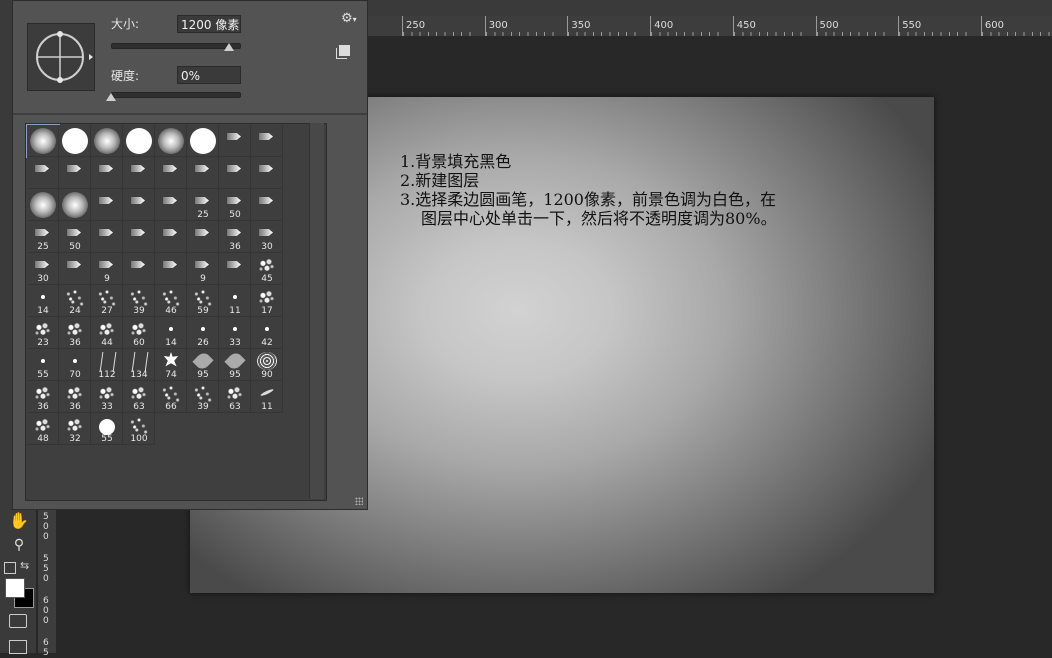 This screenshot has width=1052, height=658. What do you see at coordinates (139, 301) in the screenshot?
I see `brush-preset-44: 39` at bounding box center [139, 301].